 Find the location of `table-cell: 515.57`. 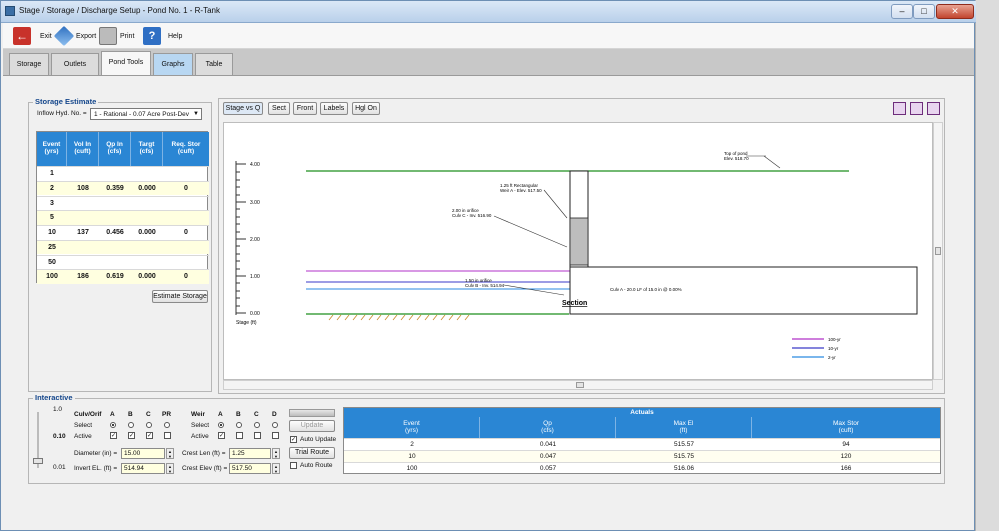

table-cell: 515.57 is located at coordinates (684, 444).